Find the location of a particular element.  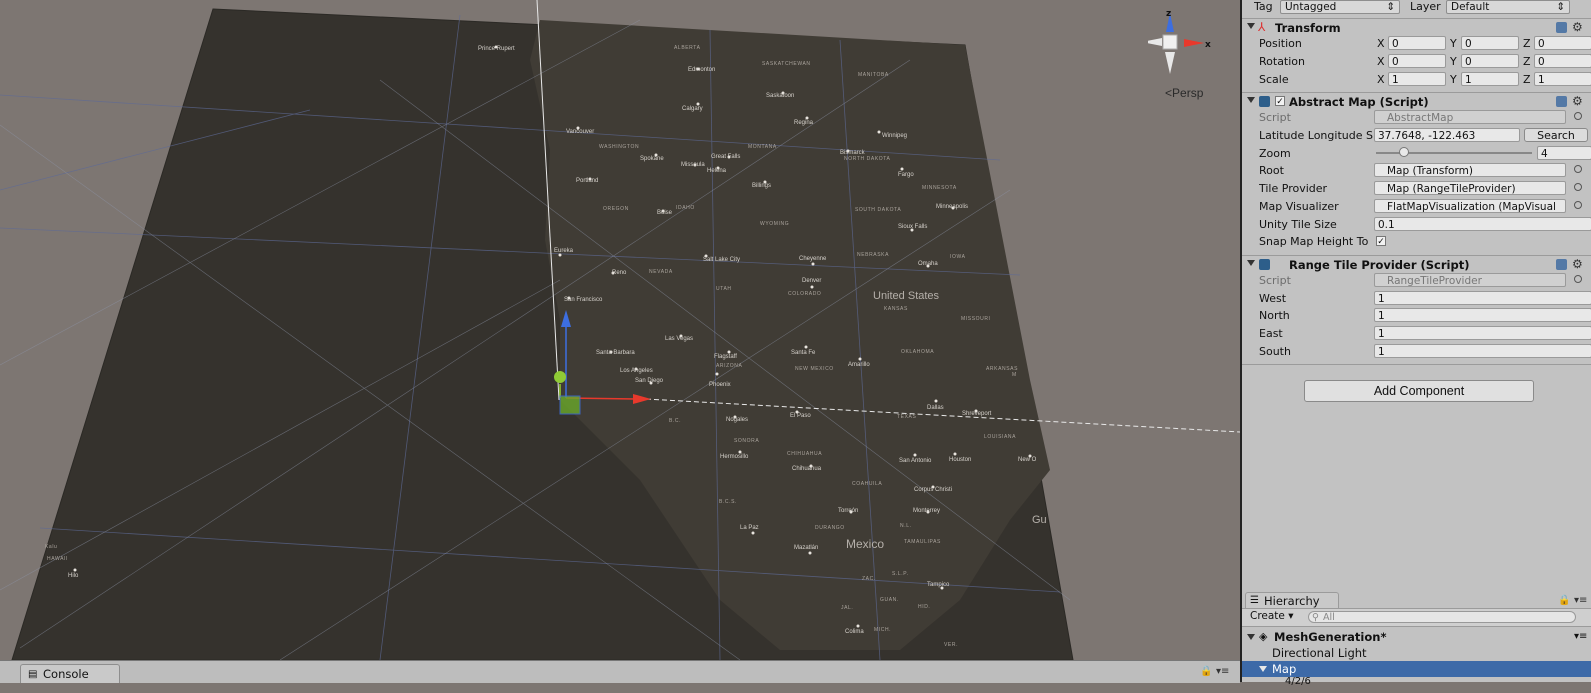

abstract-map-script-row: Script AbstractMap is located at coordinates (1416, 118).